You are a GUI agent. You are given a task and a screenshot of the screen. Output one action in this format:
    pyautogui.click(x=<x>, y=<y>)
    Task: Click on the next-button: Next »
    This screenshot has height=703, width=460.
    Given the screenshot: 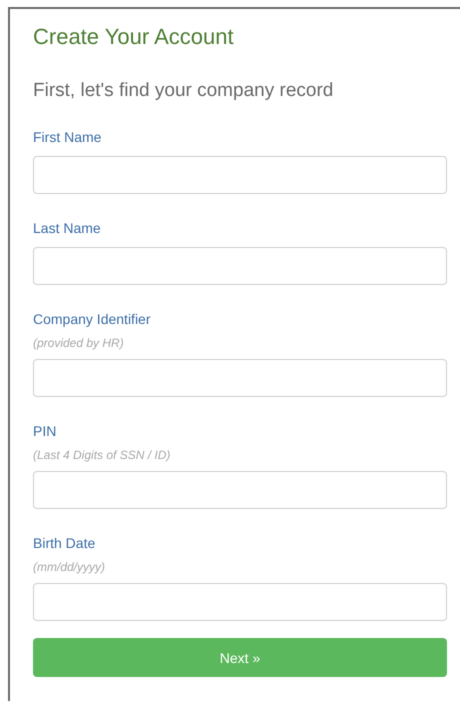 What is the action you would take?
    pyautogui.click(x=240, y=657)
    